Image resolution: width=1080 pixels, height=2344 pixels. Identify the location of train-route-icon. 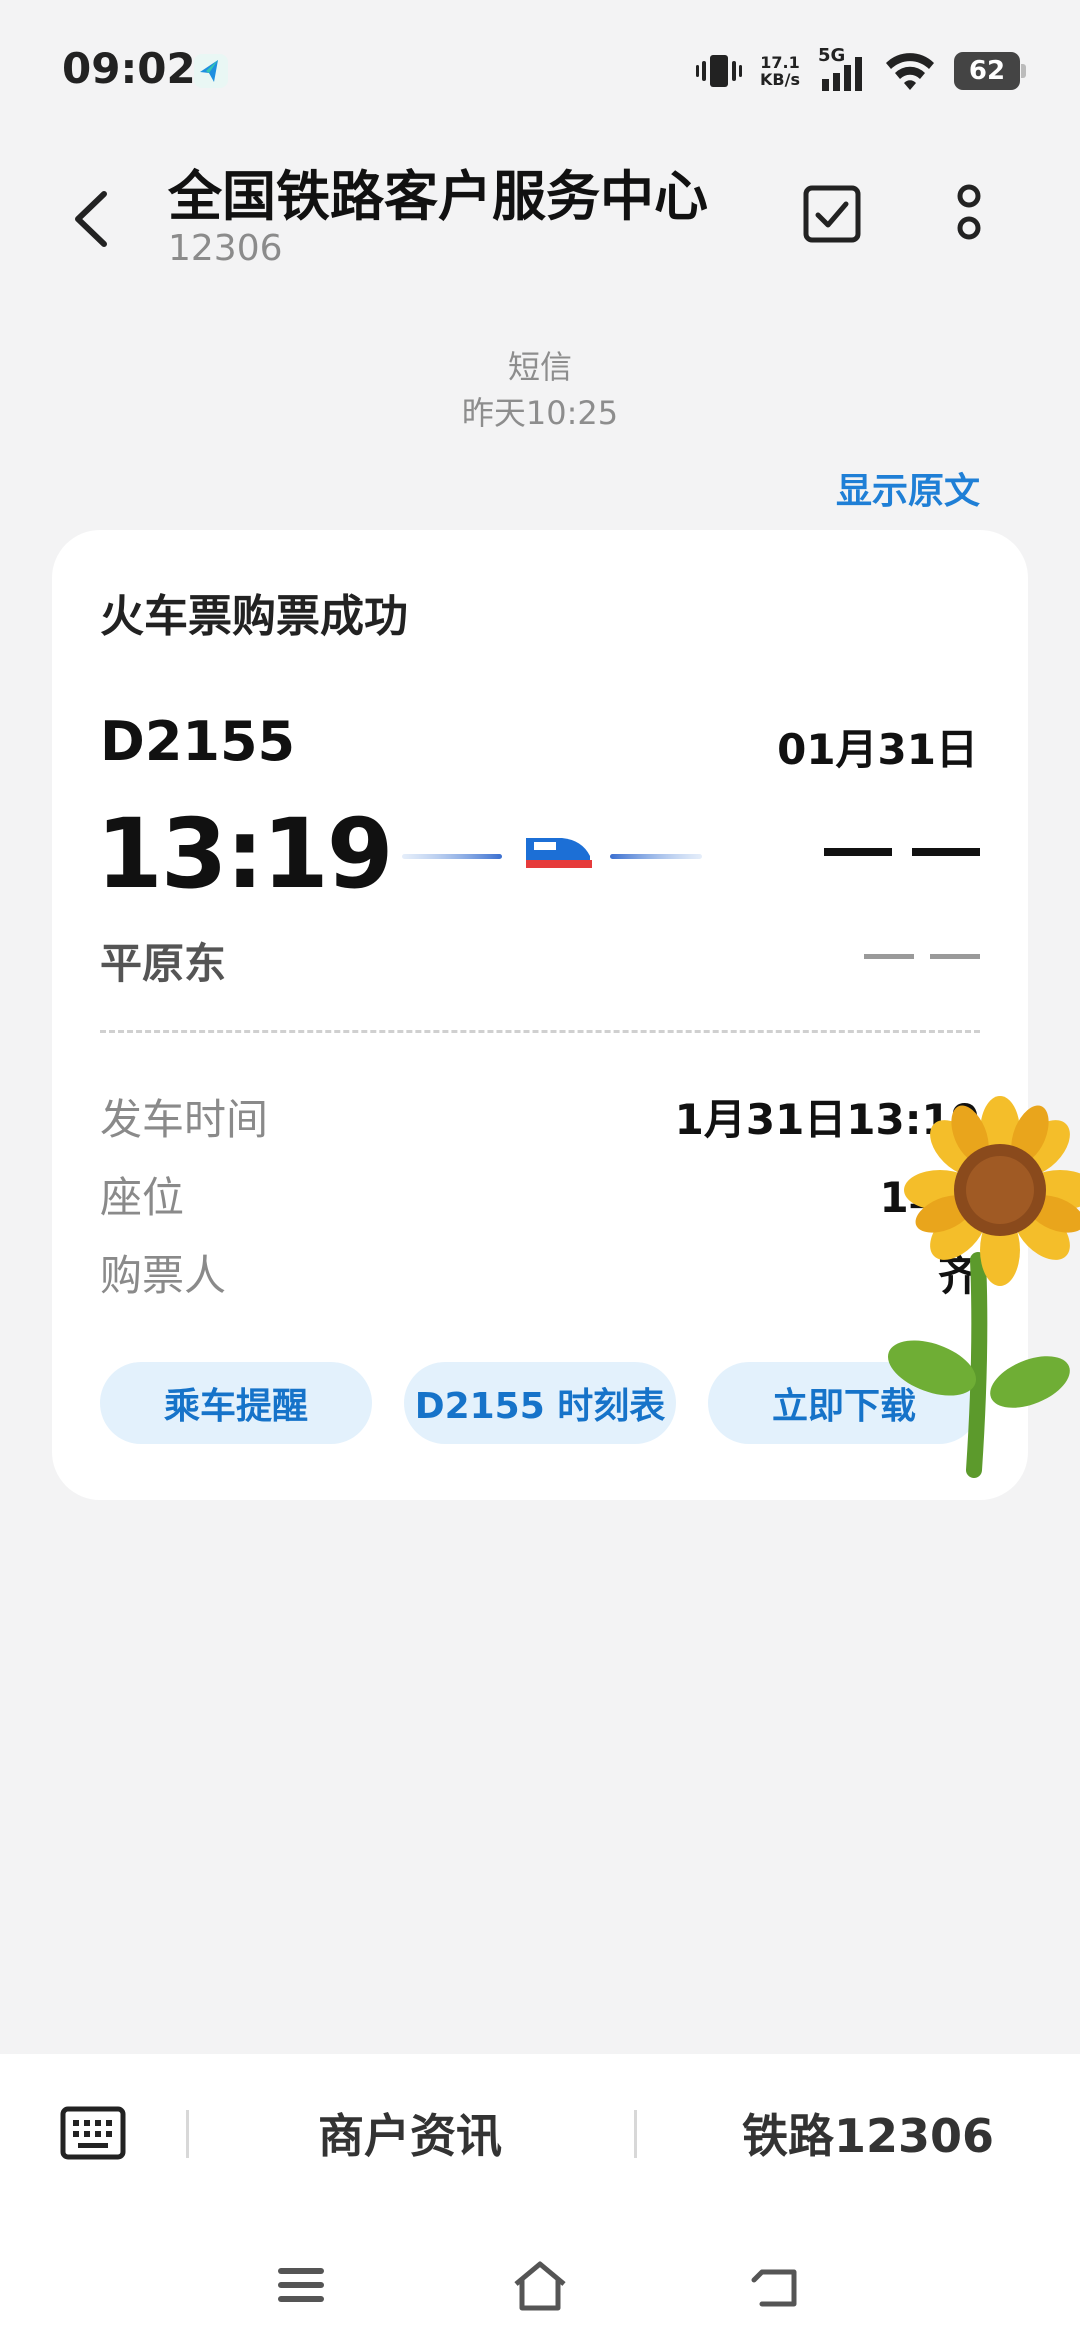
(552, 853).